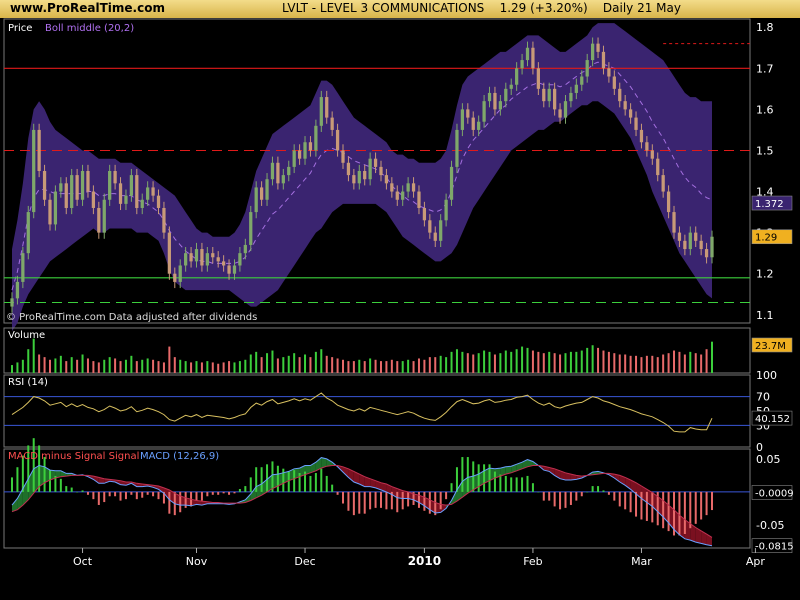 The height and width of the screenshot is (600, 800). Describe the element at coordinates (766, 238) in the screenshot. I see `last-price-value: 1.29` at that location.